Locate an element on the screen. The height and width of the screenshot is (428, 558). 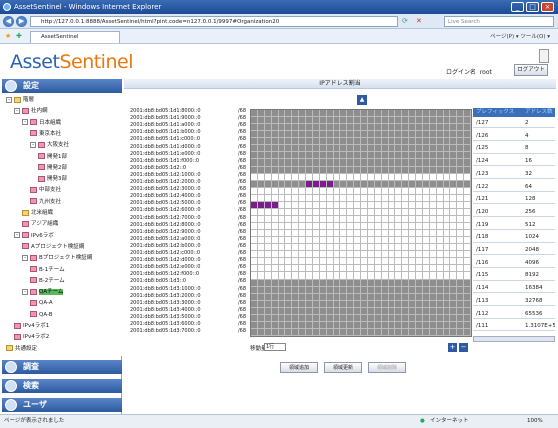
tree-item: - 階層 is located at coordinates (20, 100).